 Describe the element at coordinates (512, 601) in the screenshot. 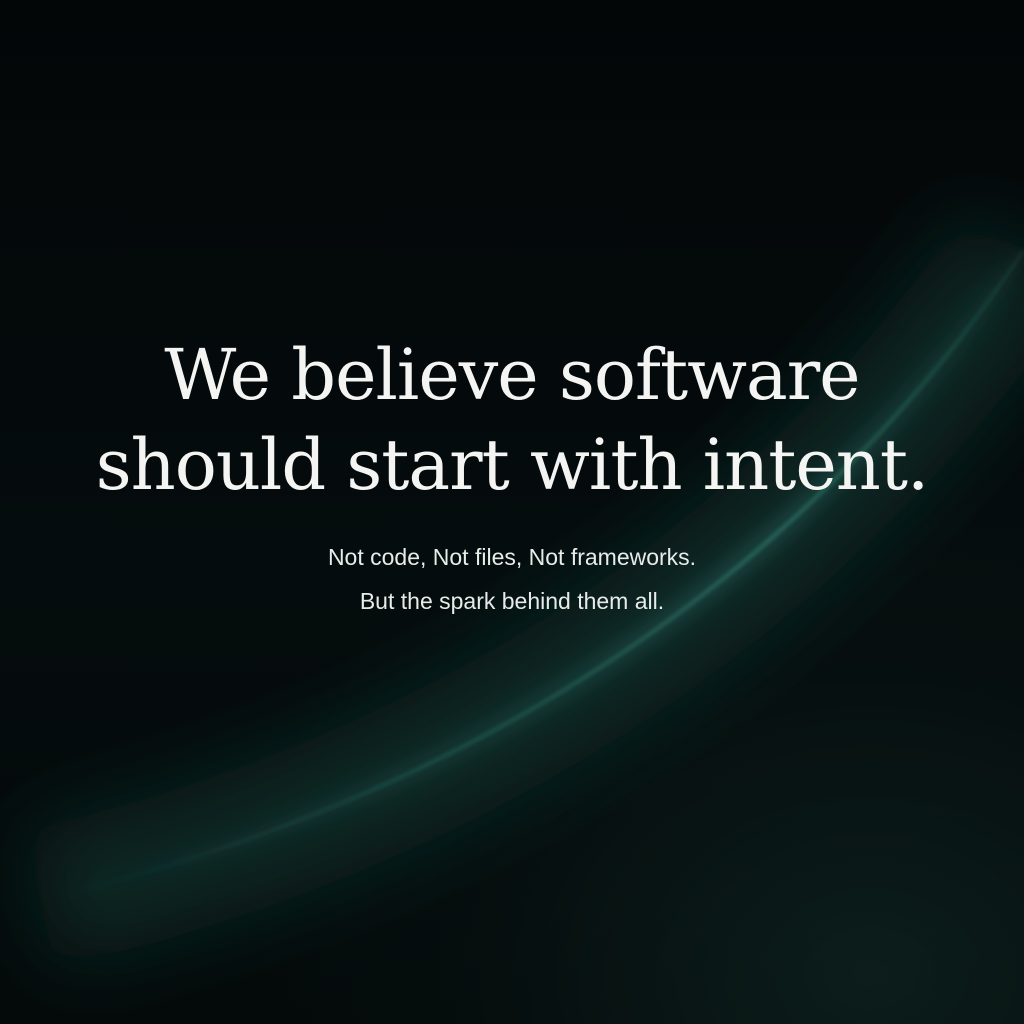

I see `subtext-line-2: But the spark behind them all.` at that location.